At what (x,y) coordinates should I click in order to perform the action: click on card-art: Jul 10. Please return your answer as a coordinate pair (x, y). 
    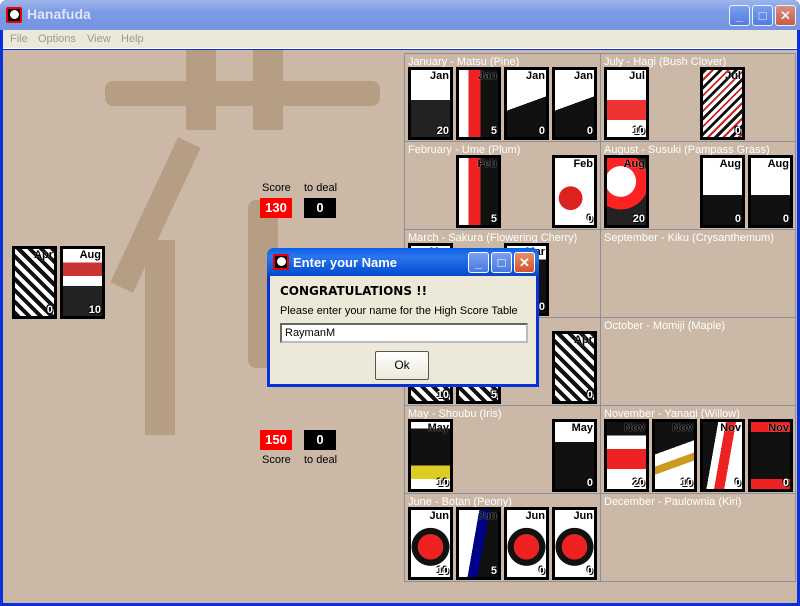
    Looking at the image, I should click on (626, 103).